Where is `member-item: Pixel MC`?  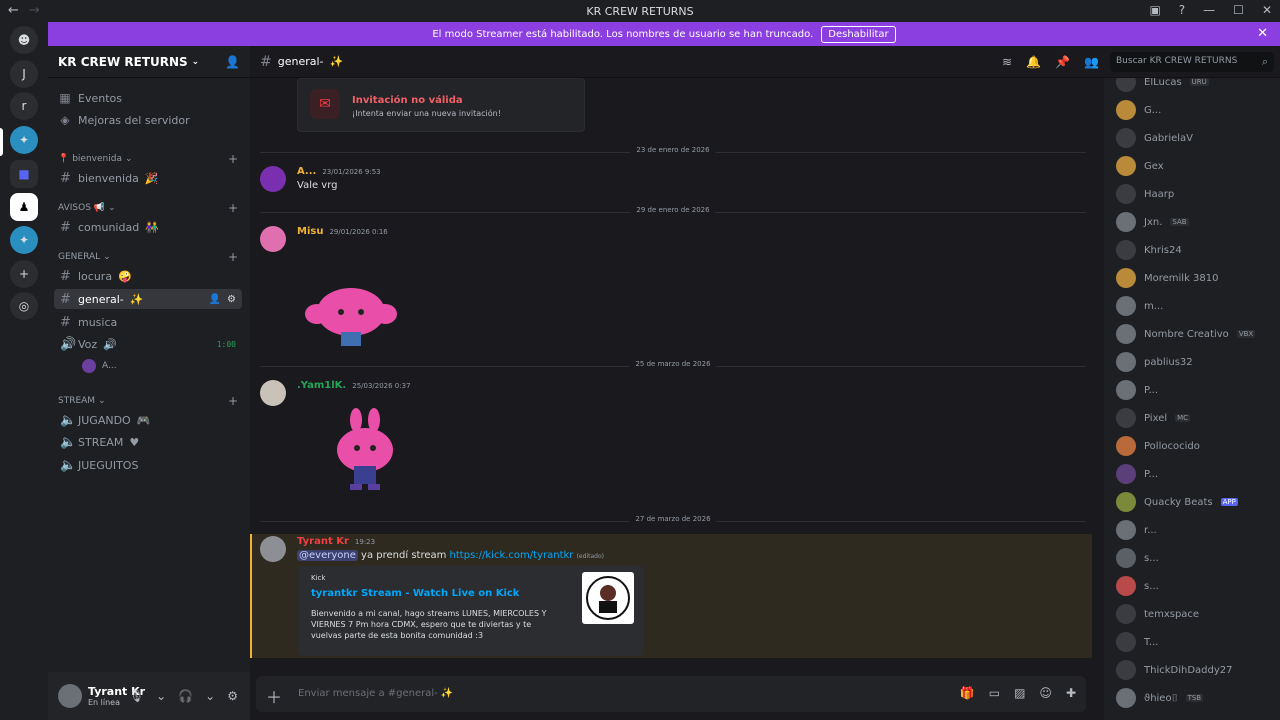
member-item: Pixel MC is located at coordinates (1153, 418).